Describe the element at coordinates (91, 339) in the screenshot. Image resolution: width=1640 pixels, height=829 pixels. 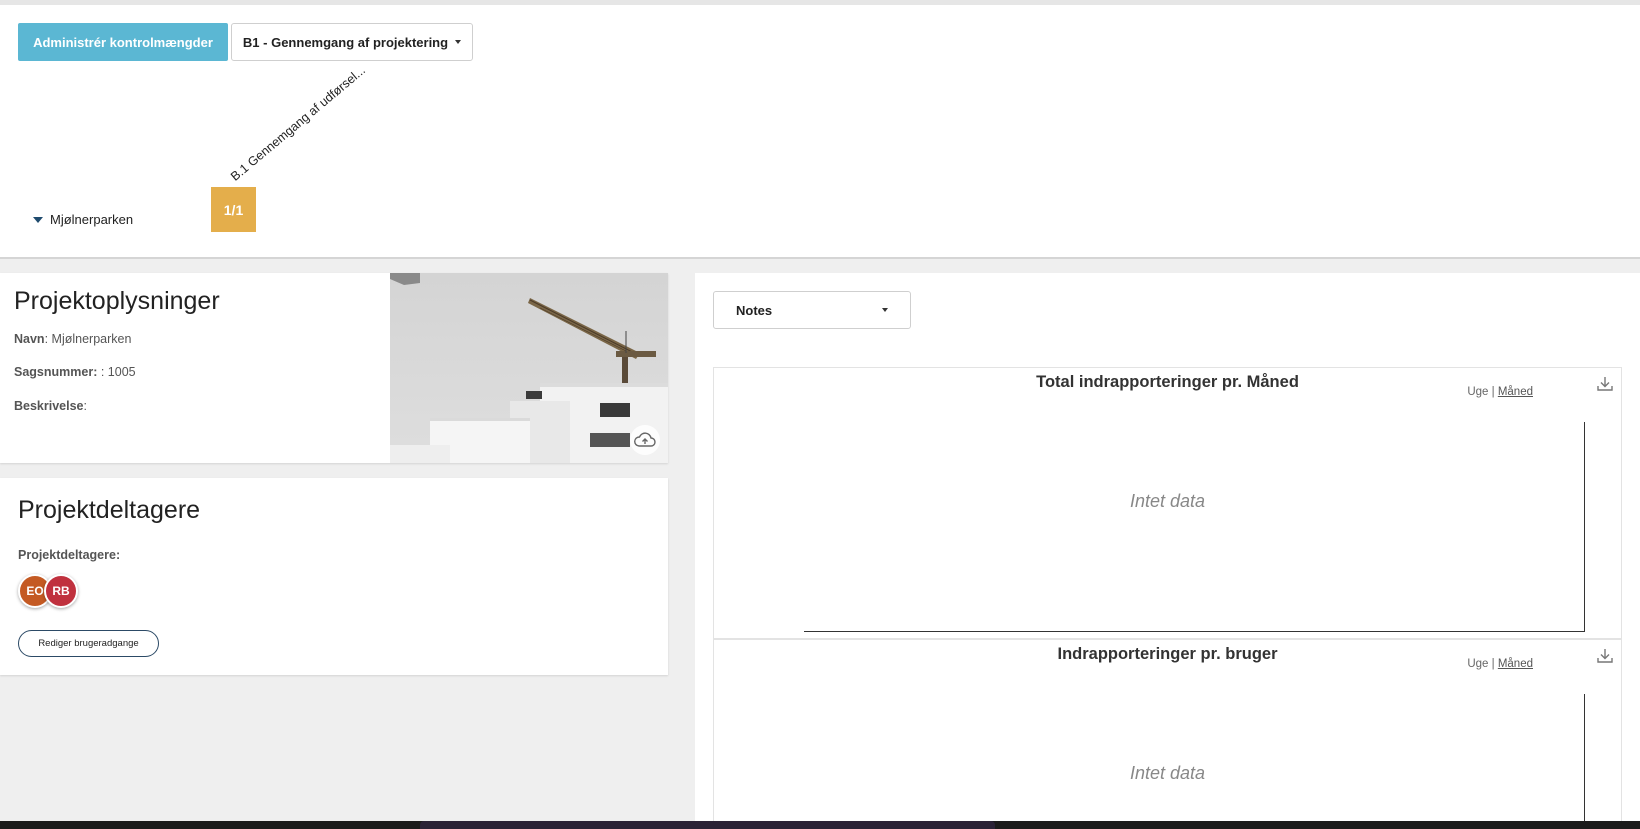
I see `project-name-value: Mjølnerparken` at that location.